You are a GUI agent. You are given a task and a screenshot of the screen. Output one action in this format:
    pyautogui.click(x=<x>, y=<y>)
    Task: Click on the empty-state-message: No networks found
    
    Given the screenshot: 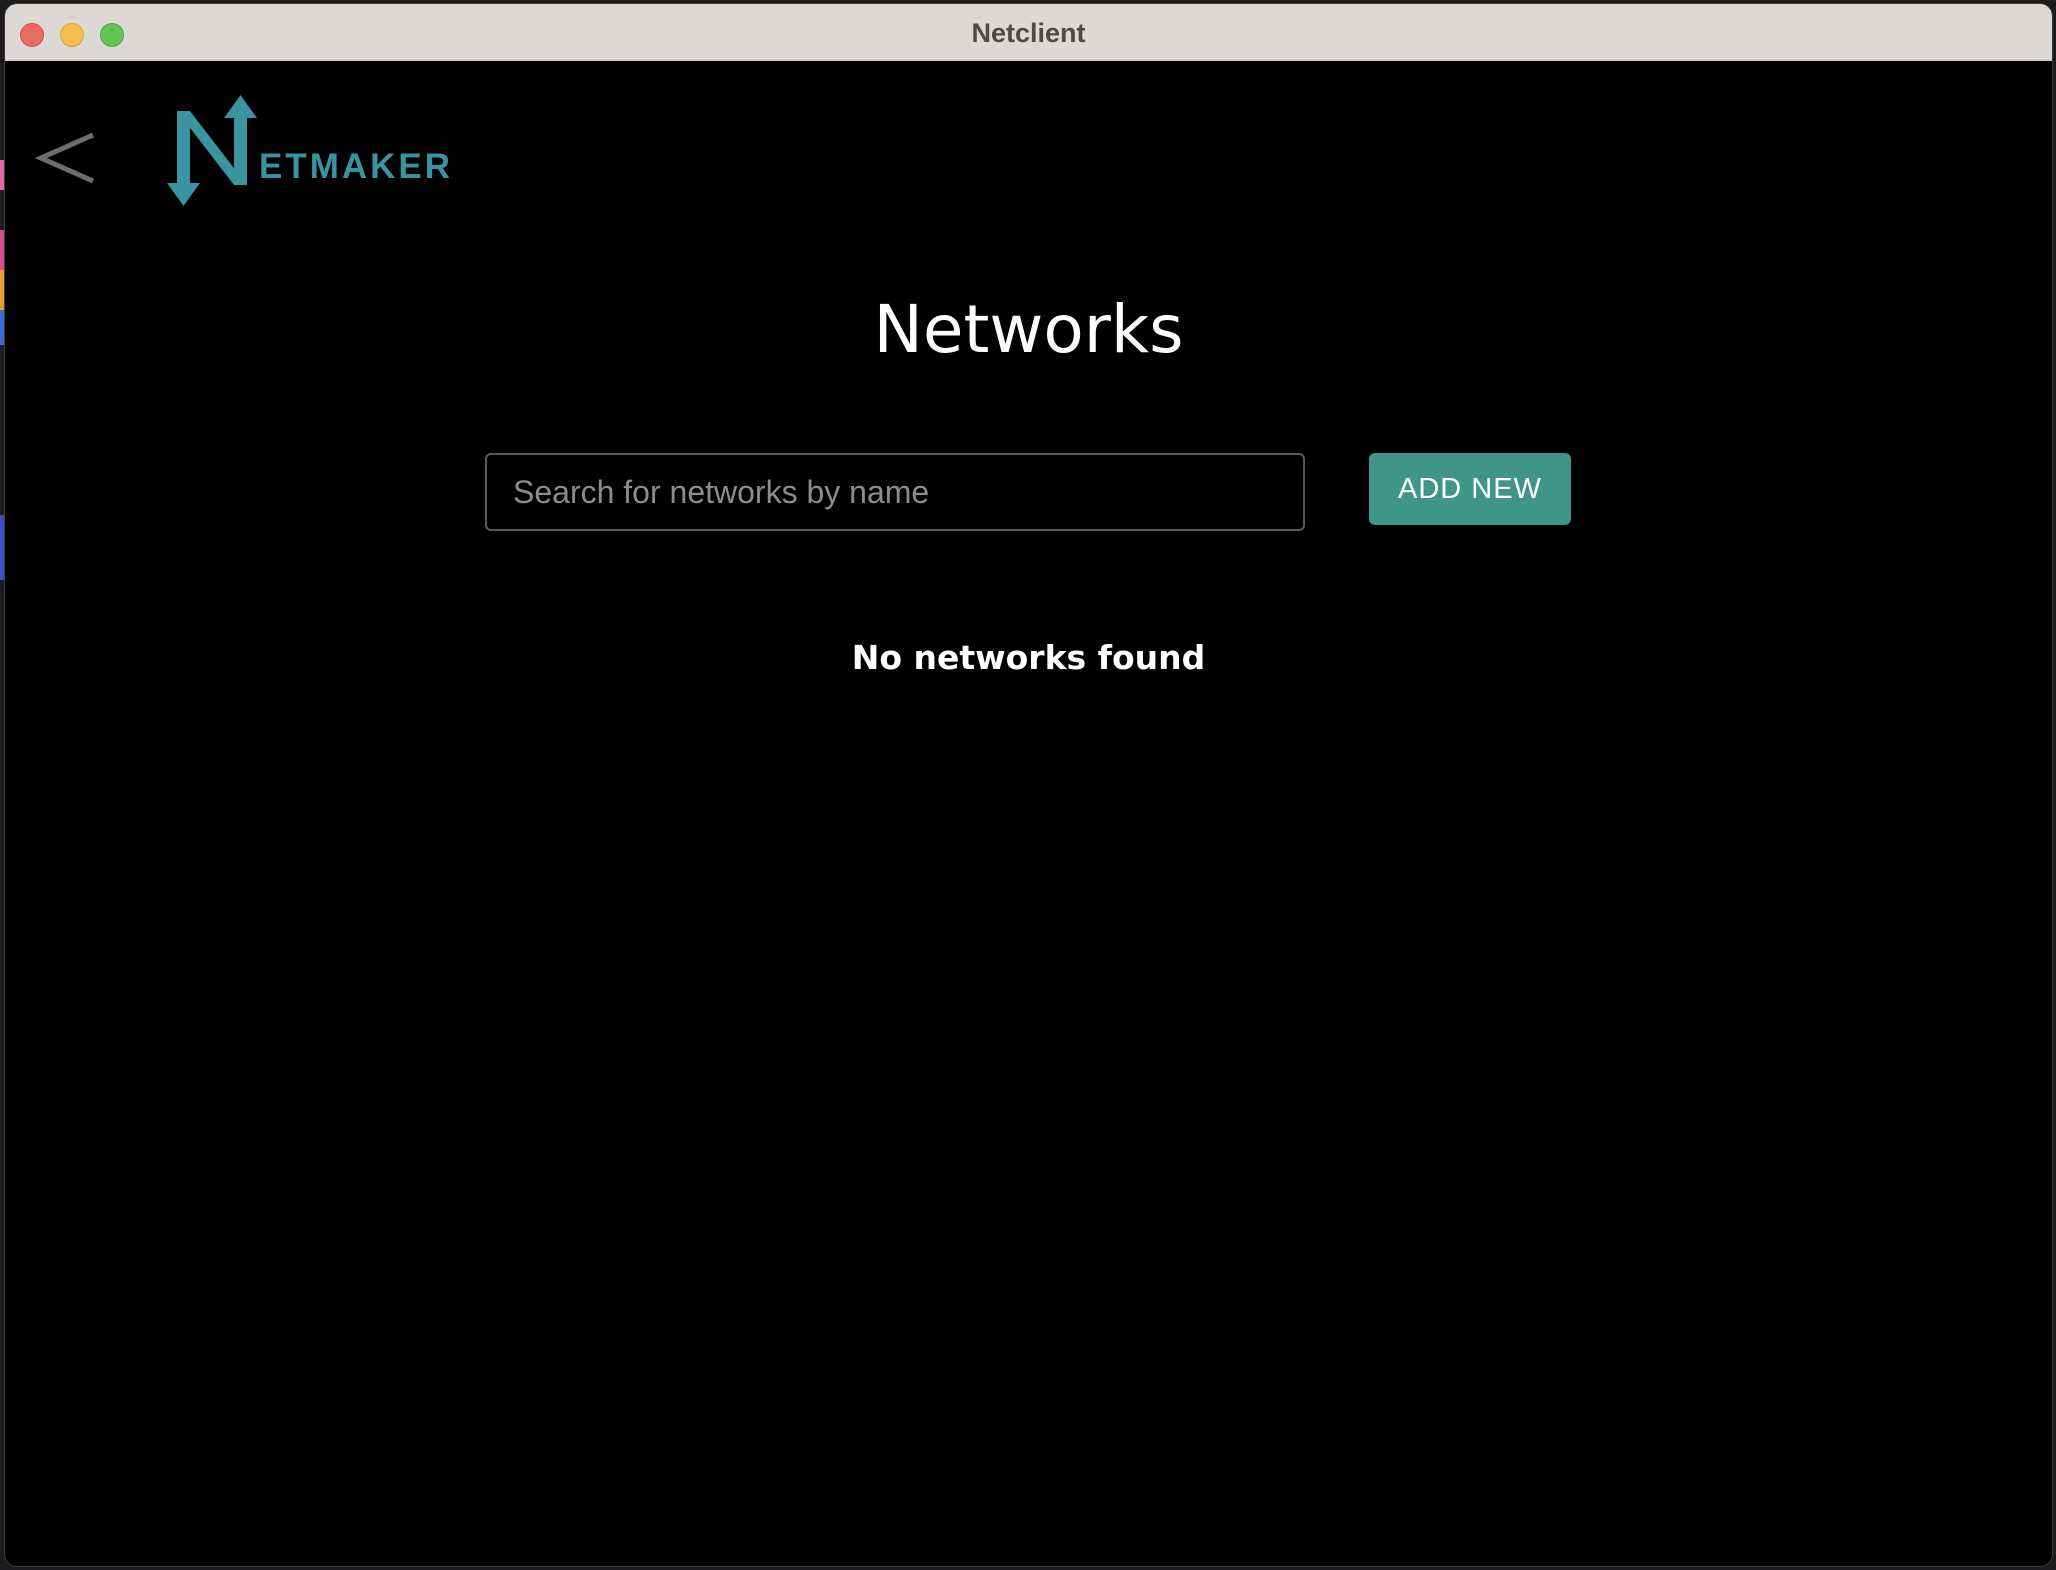 What is the action you would take?
    pyautogui.click(x=1028, y=657)
    